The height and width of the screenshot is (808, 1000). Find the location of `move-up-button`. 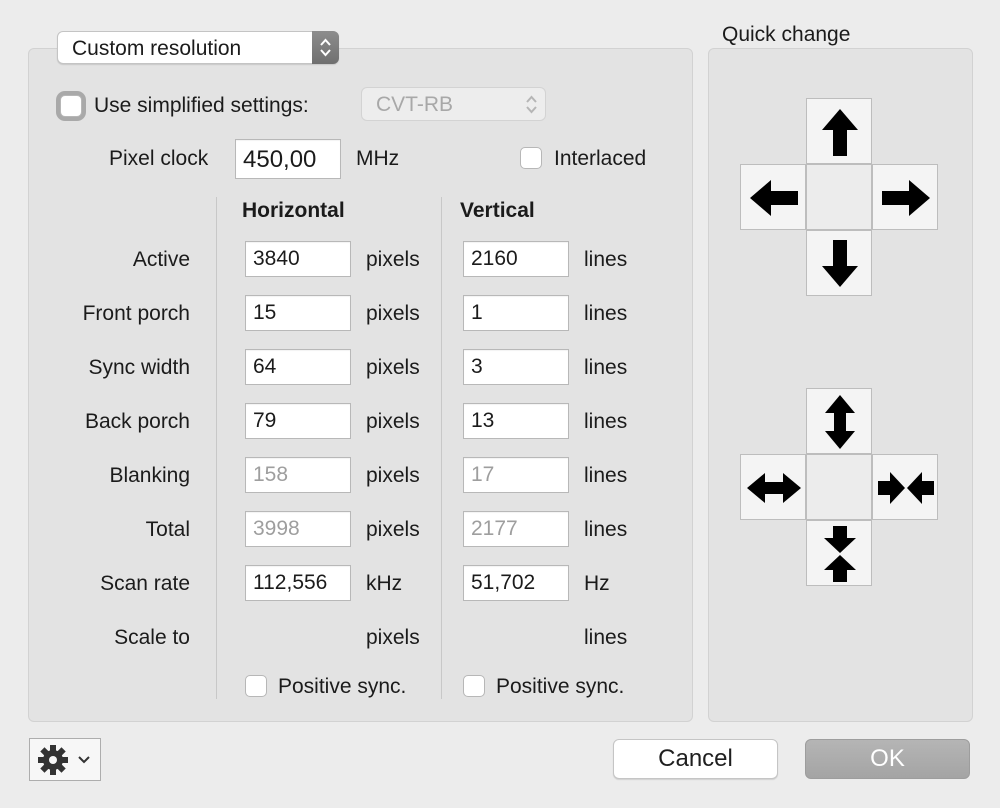

move-up-button is located at coordinates (839, 131).